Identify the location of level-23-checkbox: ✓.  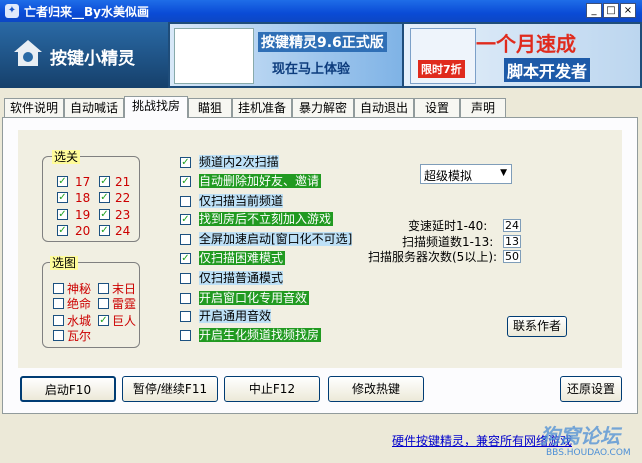
(104, 214).